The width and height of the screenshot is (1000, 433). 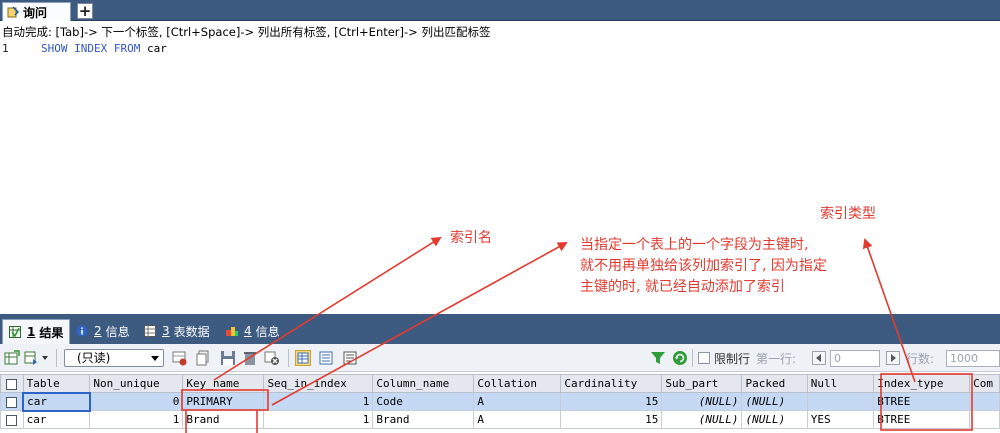 I want to click on tab-messages-label: 信息, so click(x=117, y=331).